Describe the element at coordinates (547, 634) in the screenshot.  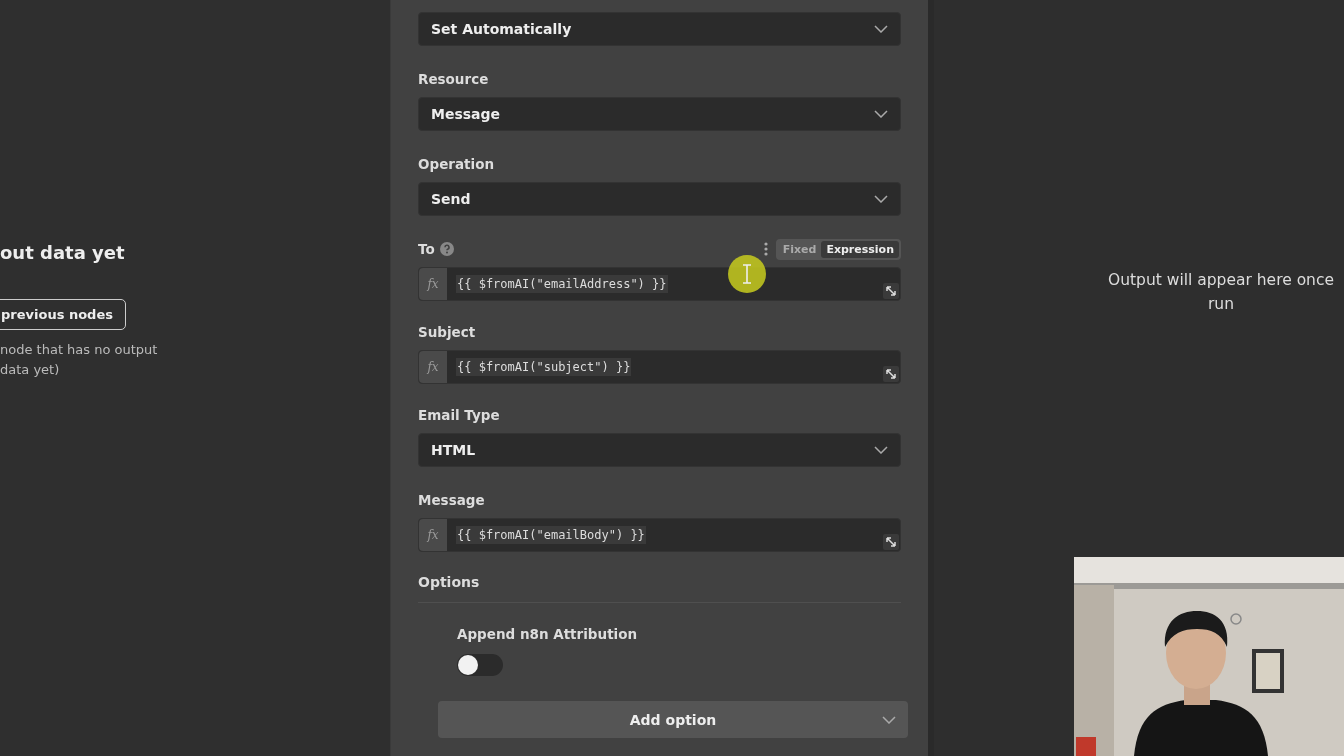
I see `option-label: Append n8n Attribution` at that location.